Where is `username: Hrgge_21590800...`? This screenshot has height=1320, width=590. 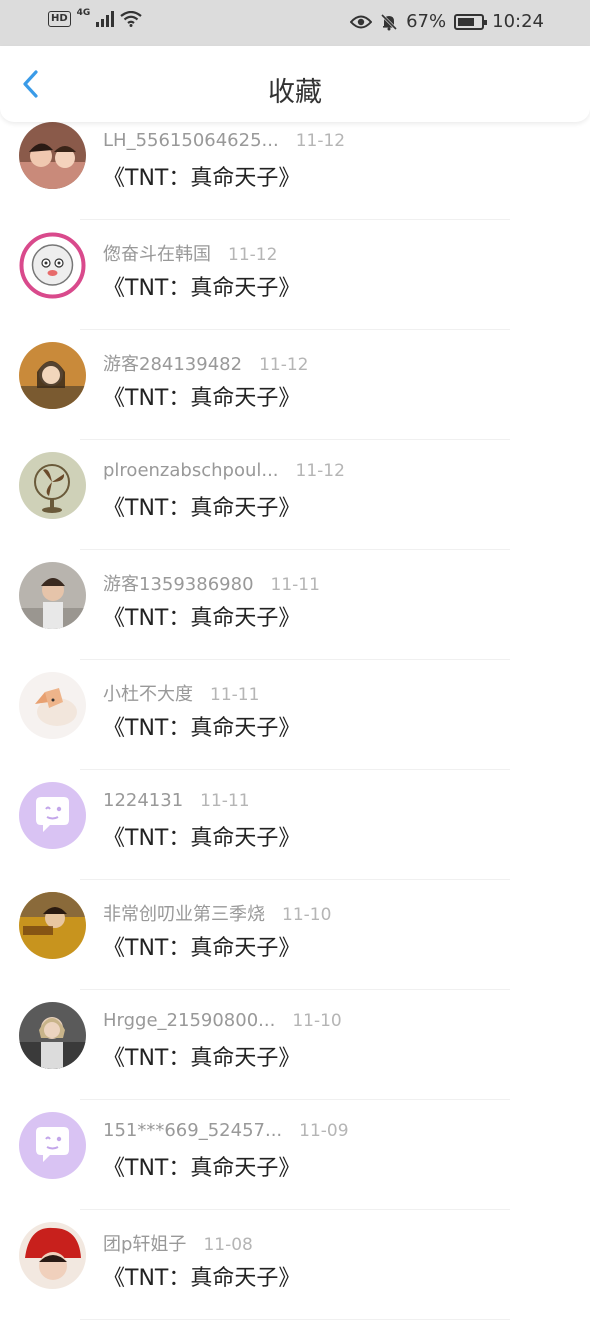 username: Hrgge_21590800... is located at coordinates (189, 1020).